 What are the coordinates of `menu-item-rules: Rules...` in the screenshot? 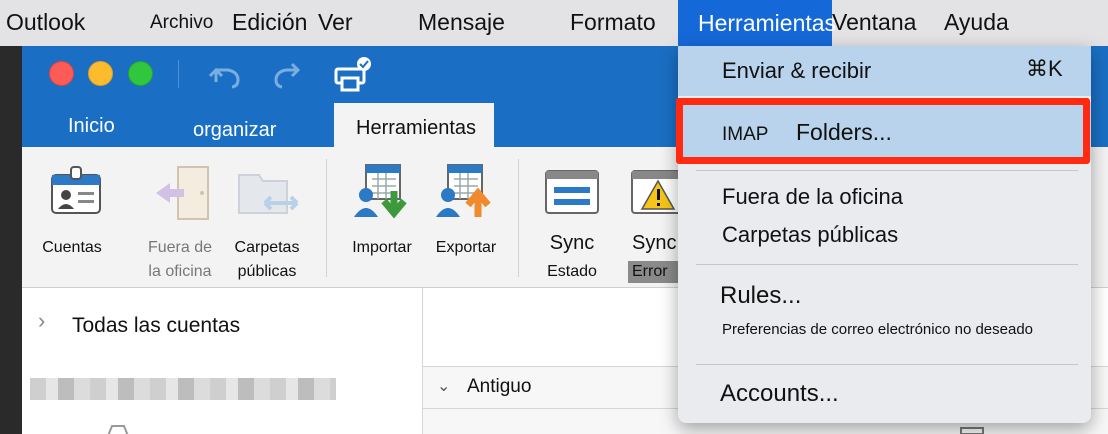 It's located at (760, 296).